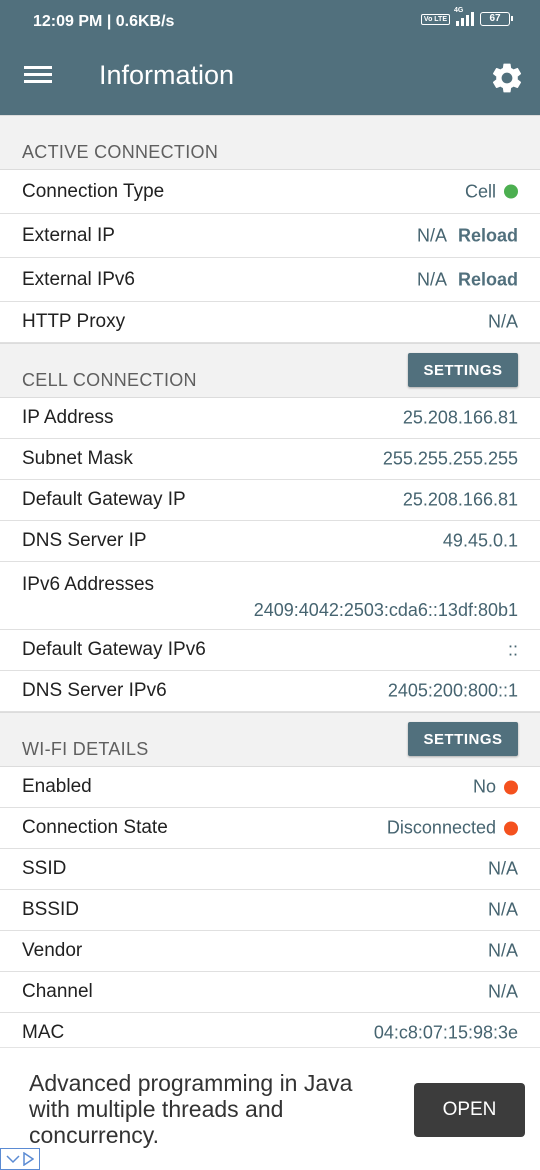  Describe the element at coordinates (270, 236) in the screenshot. I see `row-external-ip: External IP N/A Reload` at that location.